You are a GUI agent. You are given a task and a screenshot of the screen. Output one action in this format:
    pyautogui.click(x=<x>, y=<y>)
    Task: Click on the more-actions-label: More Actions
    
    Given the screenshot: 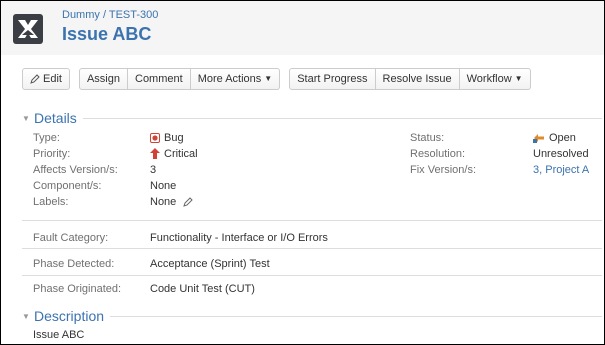 What is the action you would take?
    pyautogui.click(x=229, y=79)
    